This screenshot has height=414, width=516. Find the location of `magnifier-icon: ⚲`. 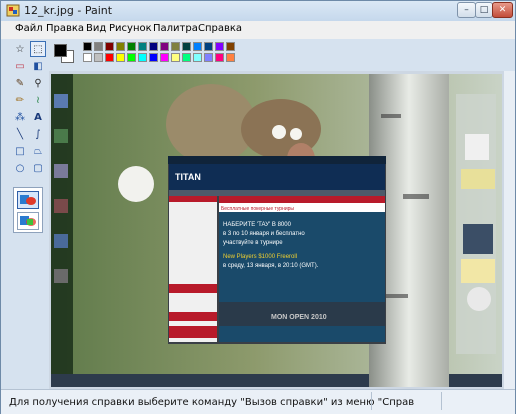

magnifier-icon: ⚲ is located at coordinates (38, 83).